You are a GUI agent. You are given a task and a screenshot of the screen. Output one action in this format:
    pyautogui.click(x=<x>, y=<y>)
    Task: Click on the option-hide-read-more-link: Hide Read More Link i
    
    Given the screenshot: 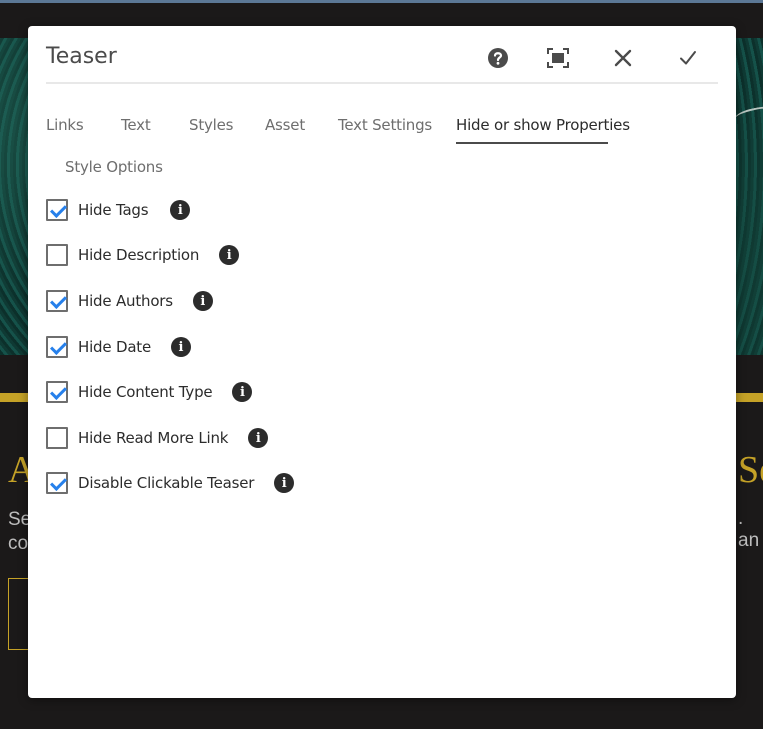 What is the action you would take?
    pyautogui.click(x=157, y=438)
    